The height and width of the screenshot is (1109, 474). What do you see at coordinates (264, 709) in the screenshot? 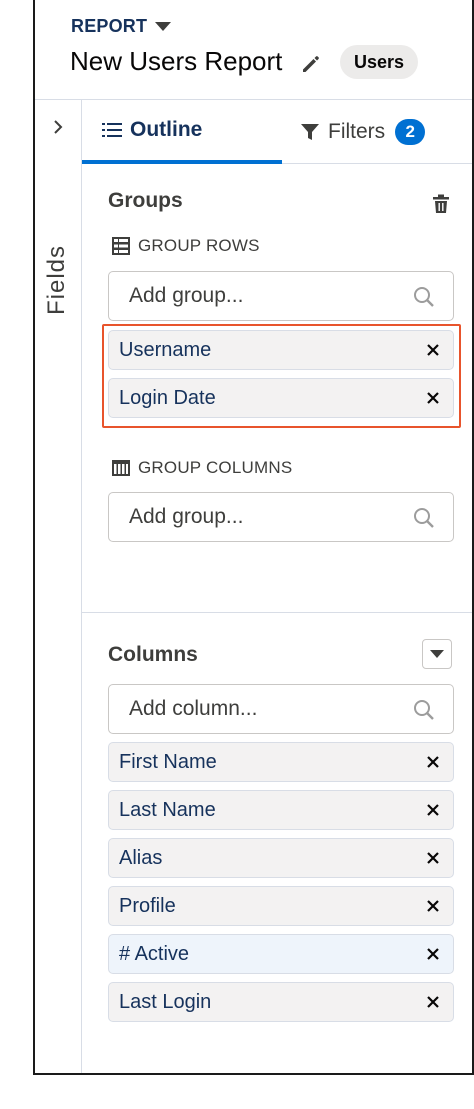
I see `columns-input` at bounding box center [264, 709].